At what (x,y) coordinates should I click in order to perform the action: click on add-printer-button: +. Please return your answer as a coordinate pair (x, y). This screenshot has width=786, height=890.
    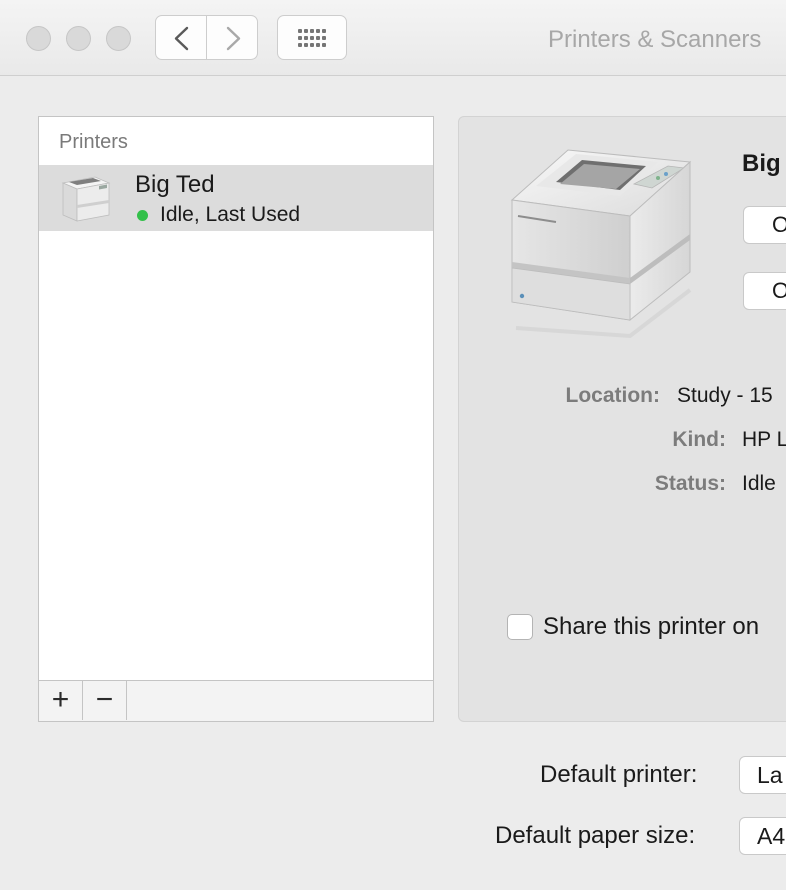
    Looking at the image, I should click on (61, 700).